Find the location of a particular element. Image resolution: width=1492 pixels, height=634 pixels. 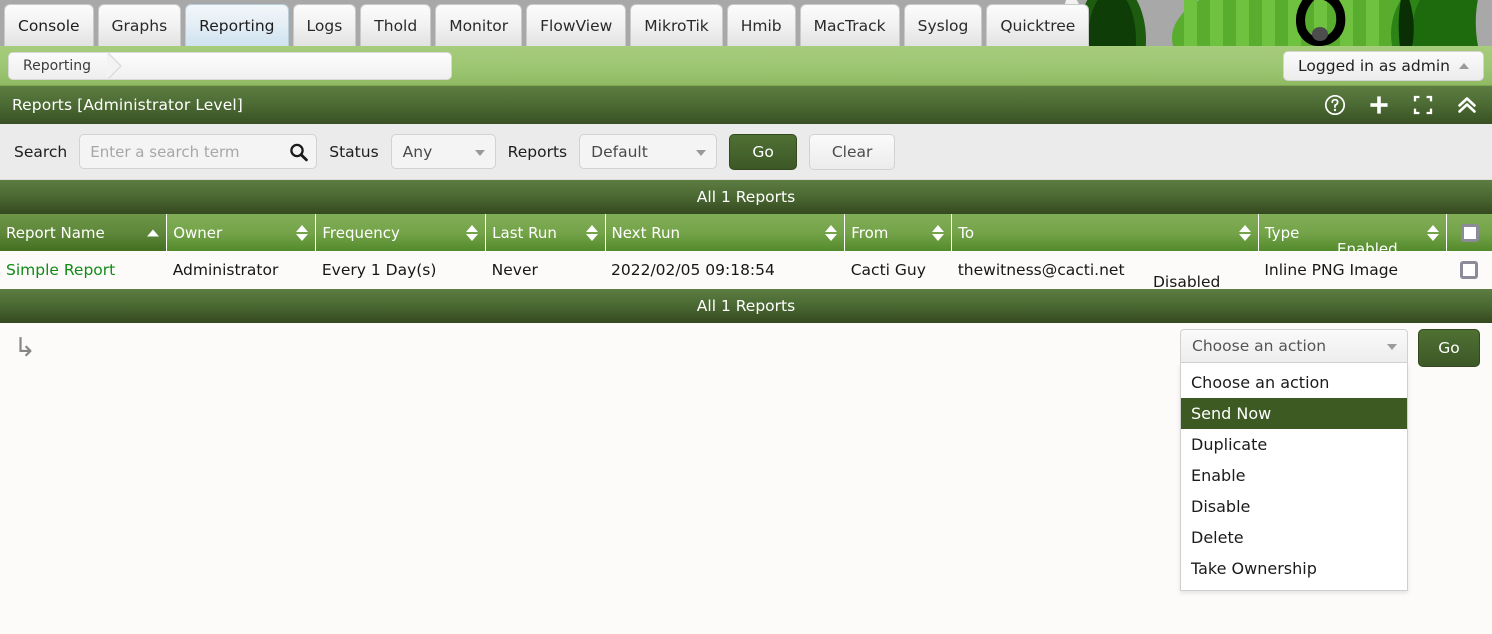

magnifier-icon is located at coordinates (299, 151).